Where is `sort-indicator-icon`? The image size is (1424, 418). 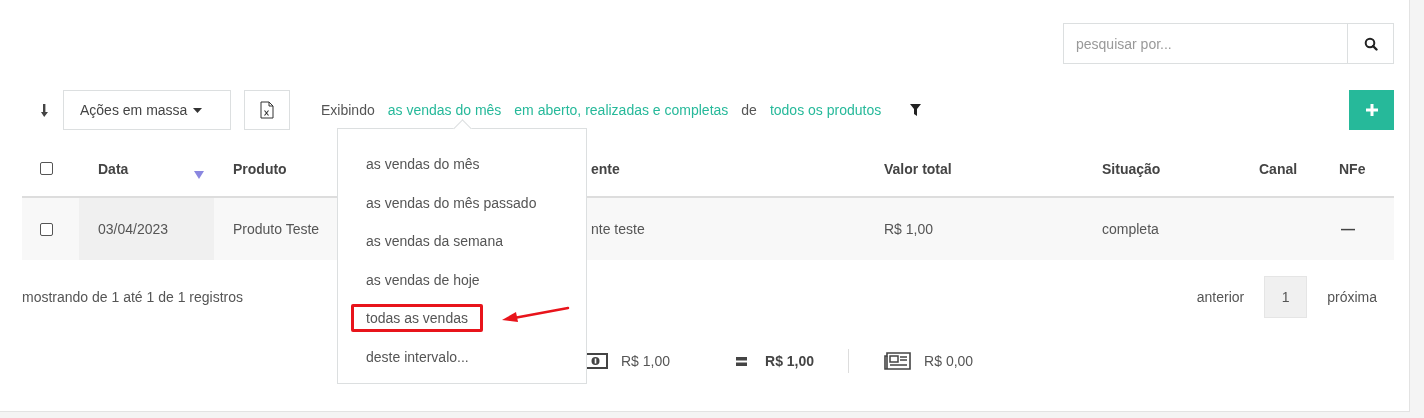 sort-indicator-icon is located at coordinates (199, 174).